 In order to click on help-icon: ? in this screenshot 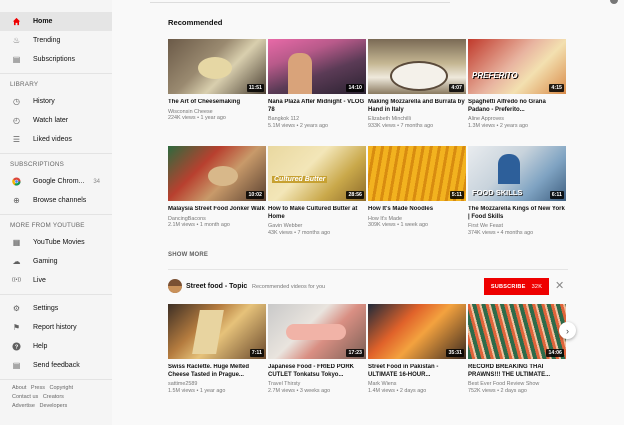, I will do `click(16, 346)`.